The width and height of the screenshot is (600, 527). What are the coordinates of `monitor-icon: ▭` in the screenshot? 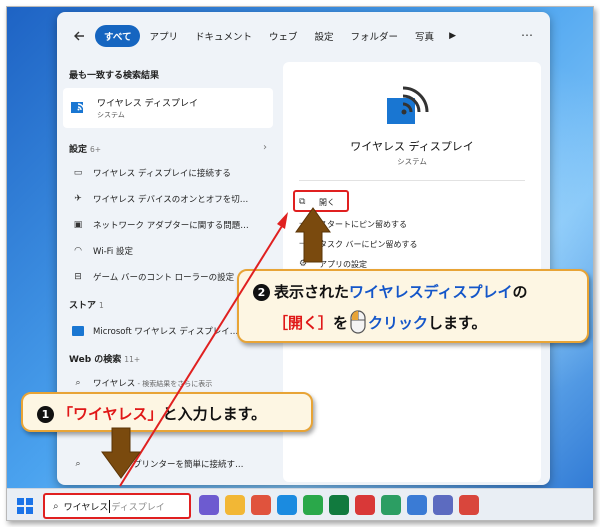 It's located at (78, 173).